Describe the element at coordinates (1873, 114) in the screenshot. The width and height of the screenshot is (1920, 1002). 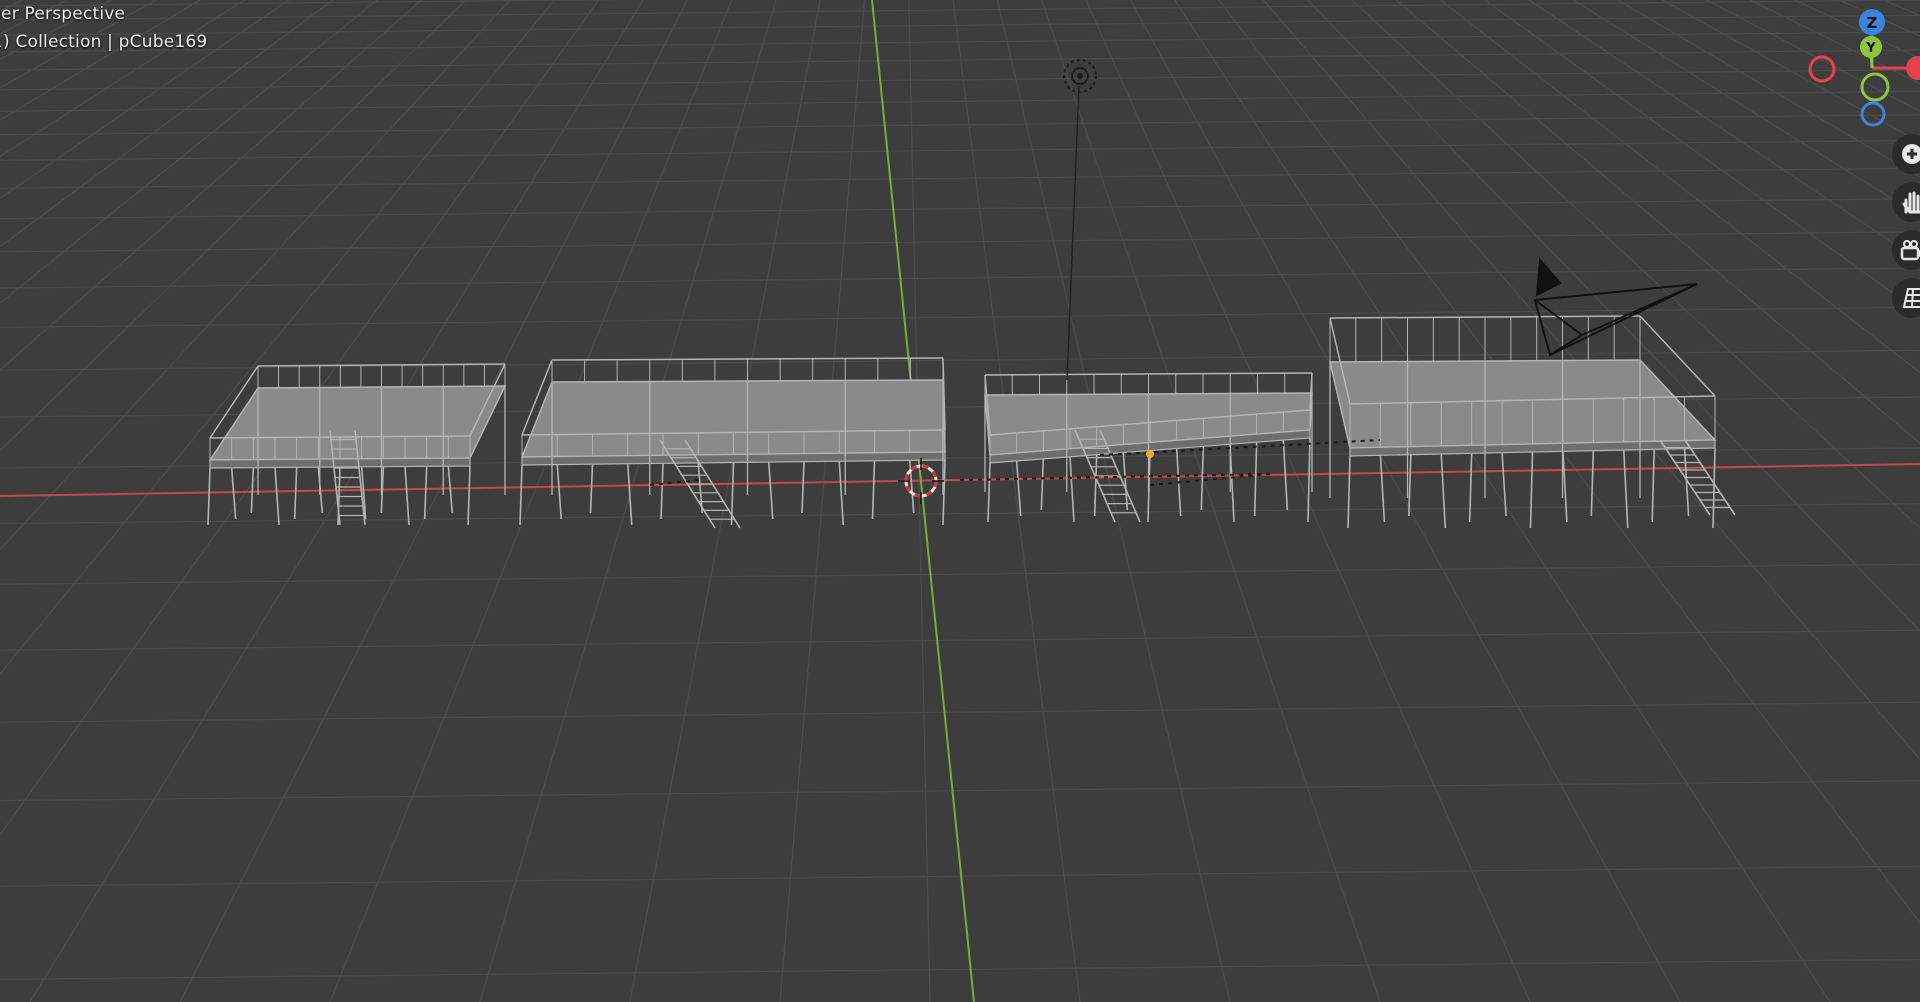
I see `gizmo-neg-z` at that location.